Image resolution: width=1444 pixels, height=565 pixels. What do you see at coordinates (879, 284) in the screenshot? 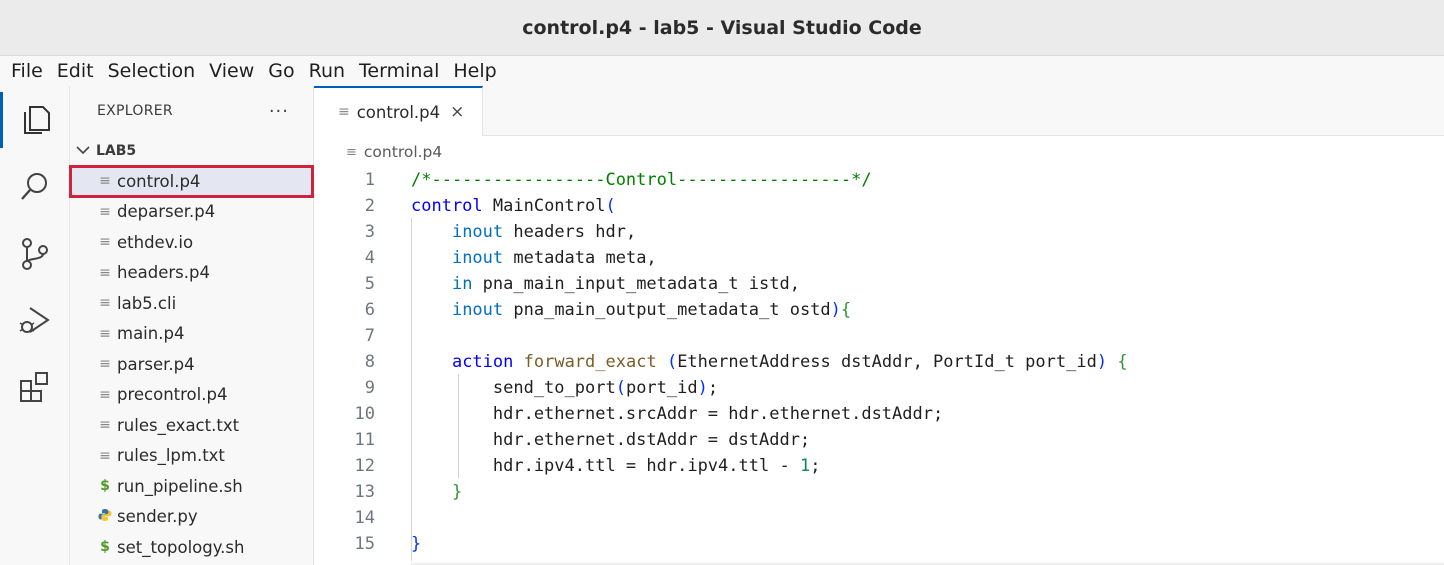
I see `code-line: 5 in pna_main_input_metadata_t istd,` at bounding box center [879, 284].